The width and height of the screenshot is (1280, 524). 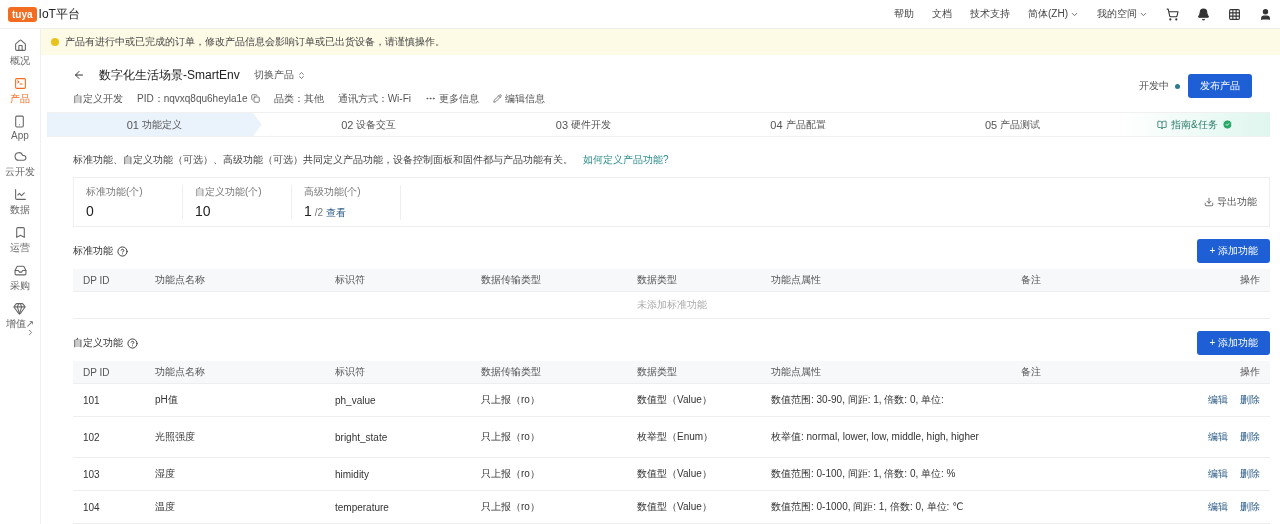 What do you see at coordinates (1220, 86) in the screenshot?
I see `publish-button: 发布产品` at bounding box center [1220, 86].